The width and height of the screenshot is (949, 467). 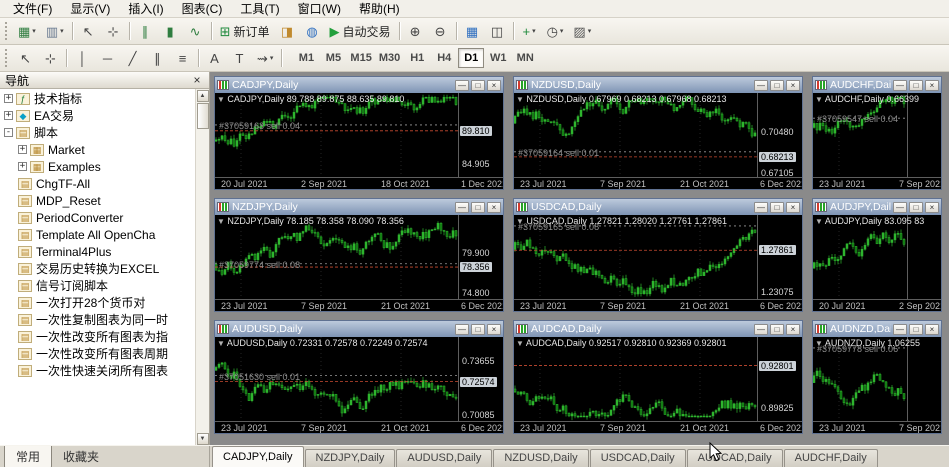 What do you see at coordinates (359, 207) in the screenshot?
I see `chart-window-titlebar: NZDJPY,Daily — □ ×` at bounding box center [359, 207].